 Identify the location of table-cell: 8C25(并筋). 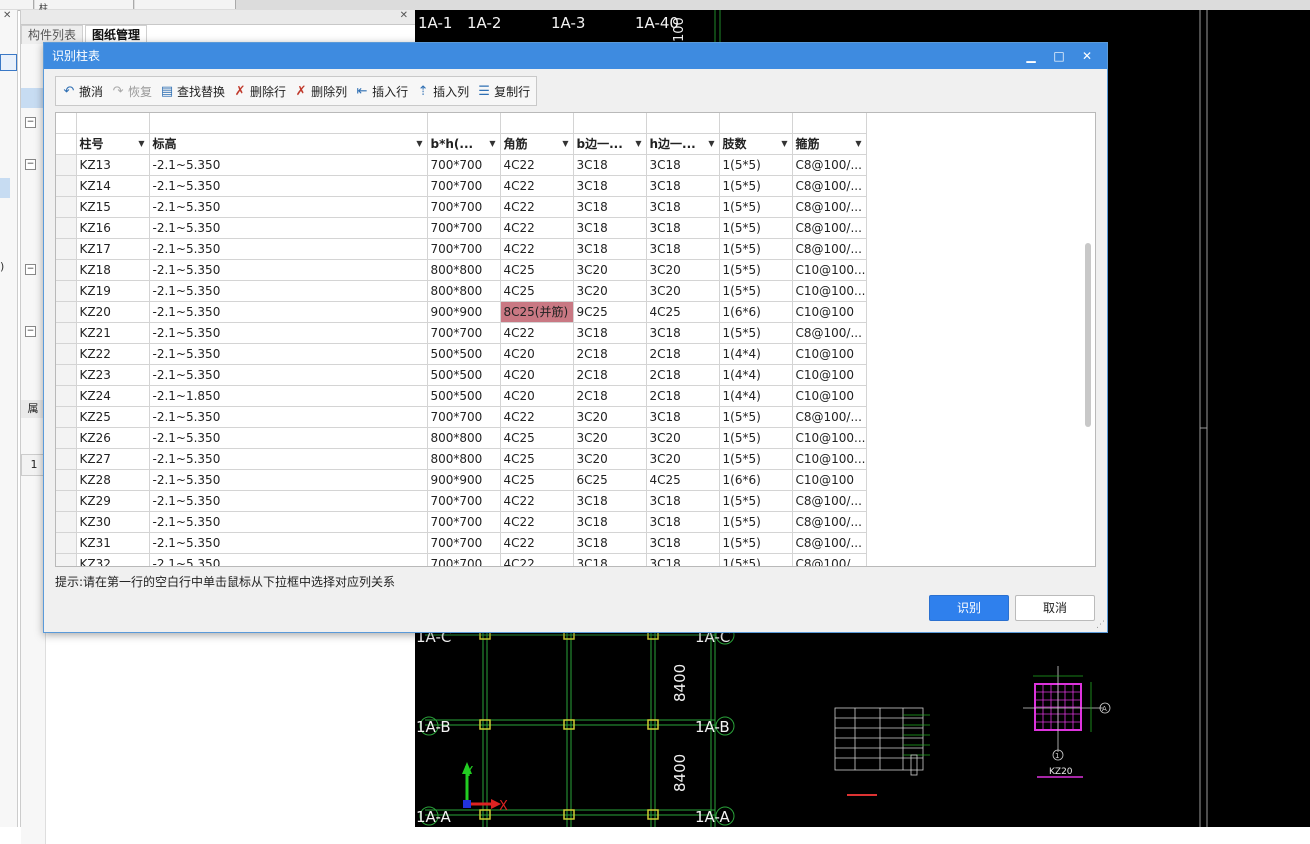
(537, 312).